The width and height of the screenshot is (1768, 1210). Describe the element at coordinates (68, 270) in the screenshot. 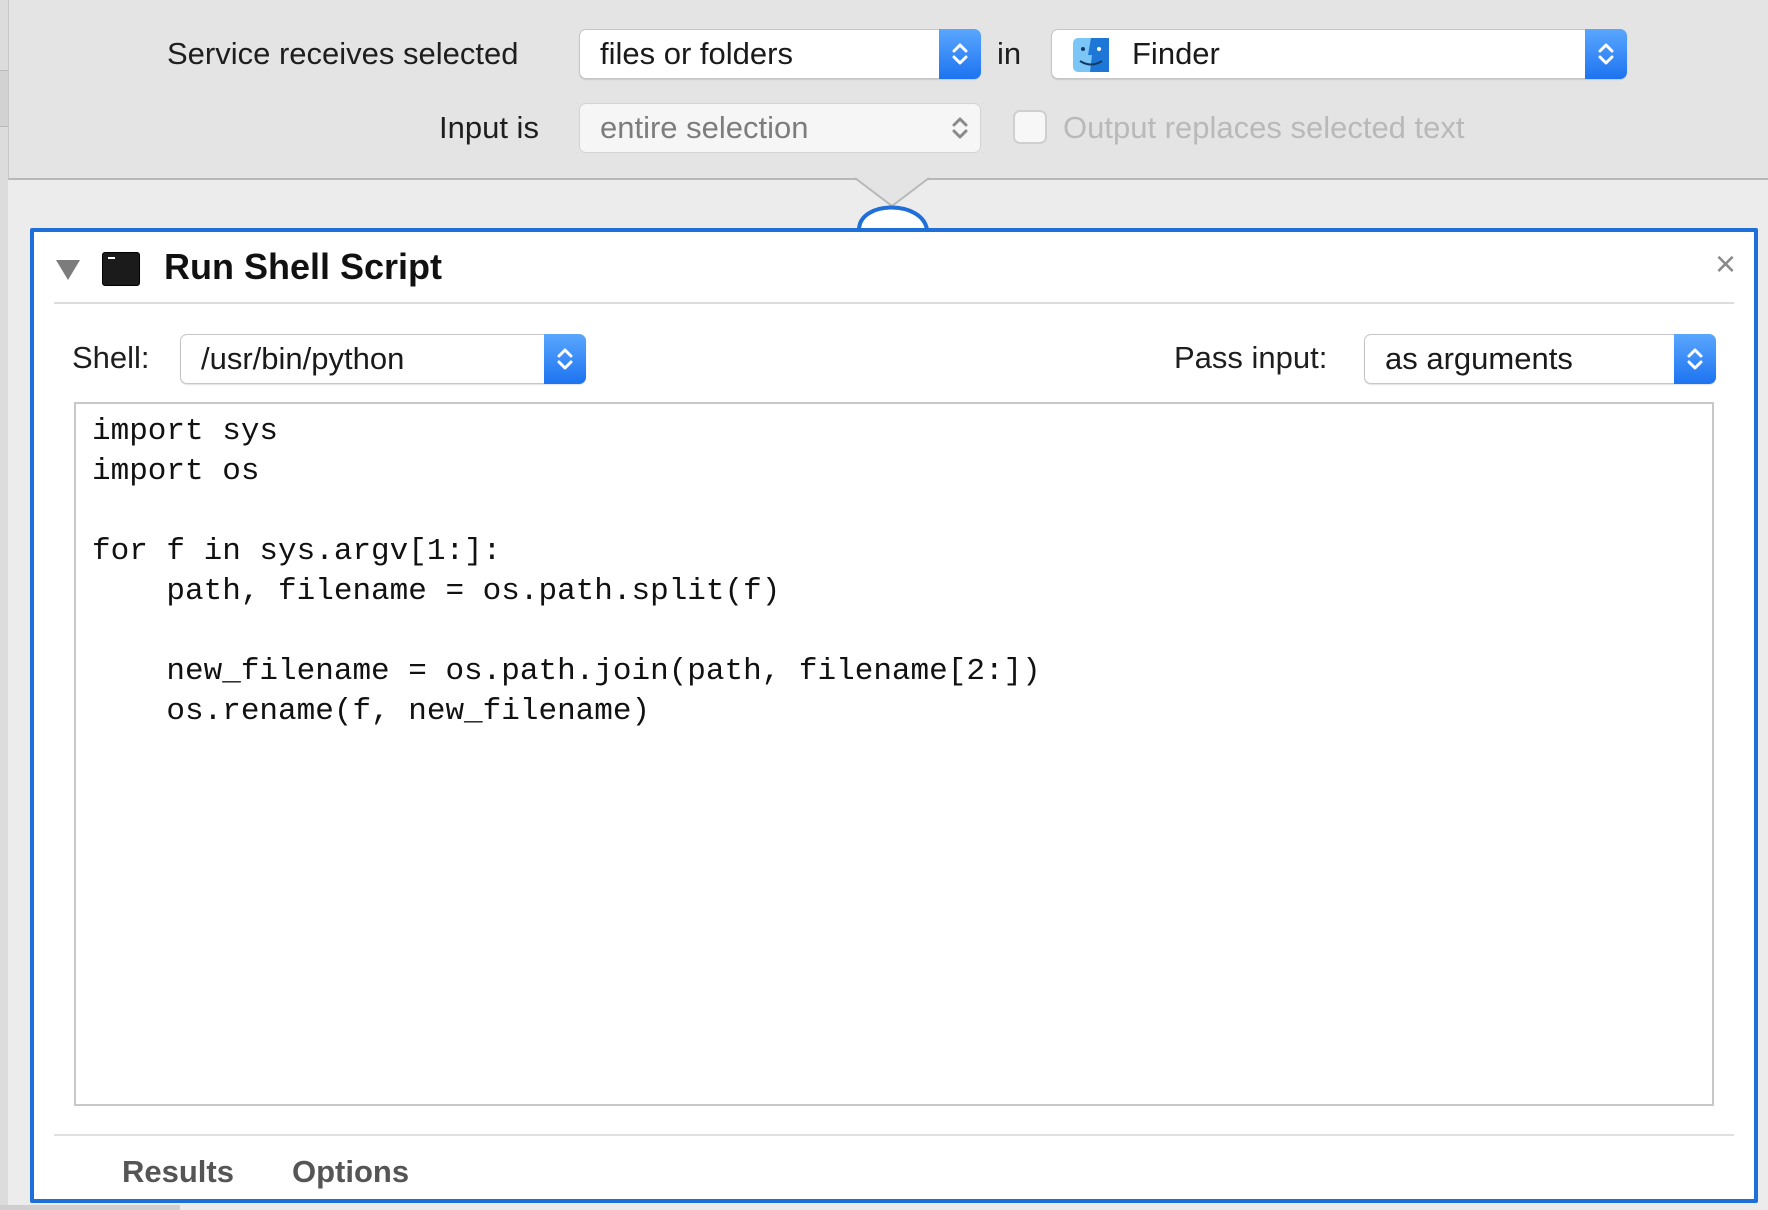

I see `disclosure-triangle-icon` at that location.